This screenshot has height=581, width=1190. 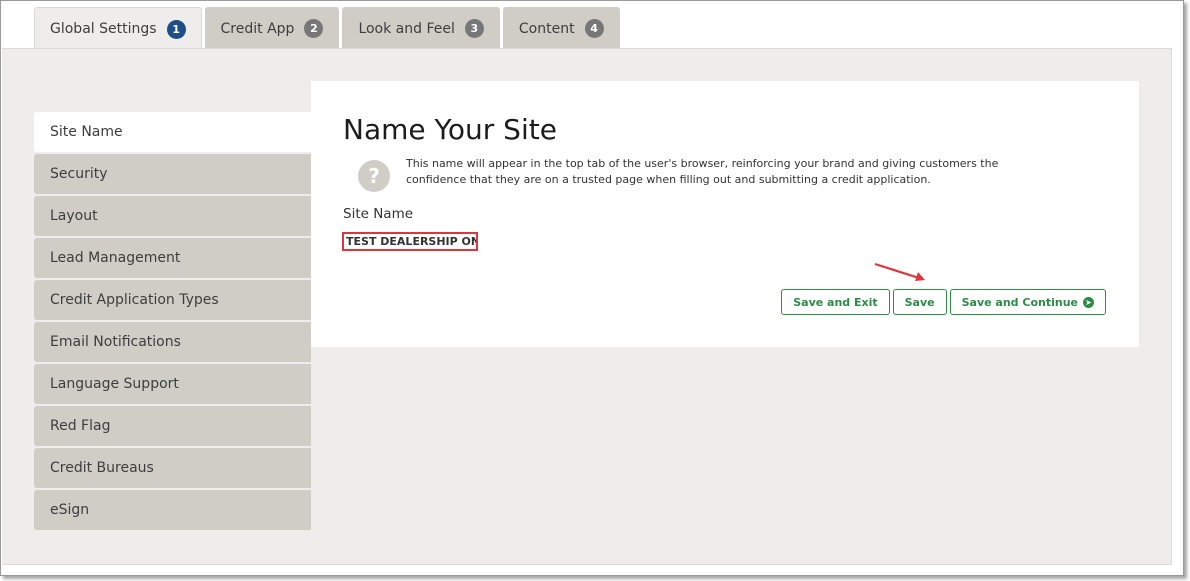 What do you see at coordinates (374, 176) in the screenshot?
I see `question-circle-icon: ?` at bounding box center [374, 176].